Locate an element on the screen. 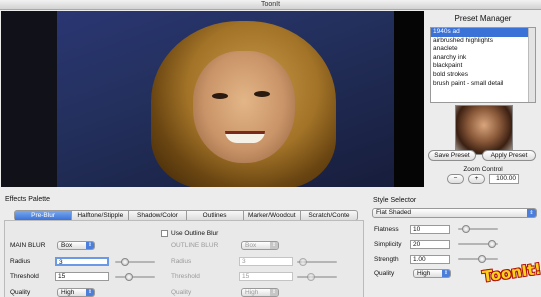 The image size is (541, 297). use-outline-blur-label: Use Outline Blur is located at coordinates (195, 233).